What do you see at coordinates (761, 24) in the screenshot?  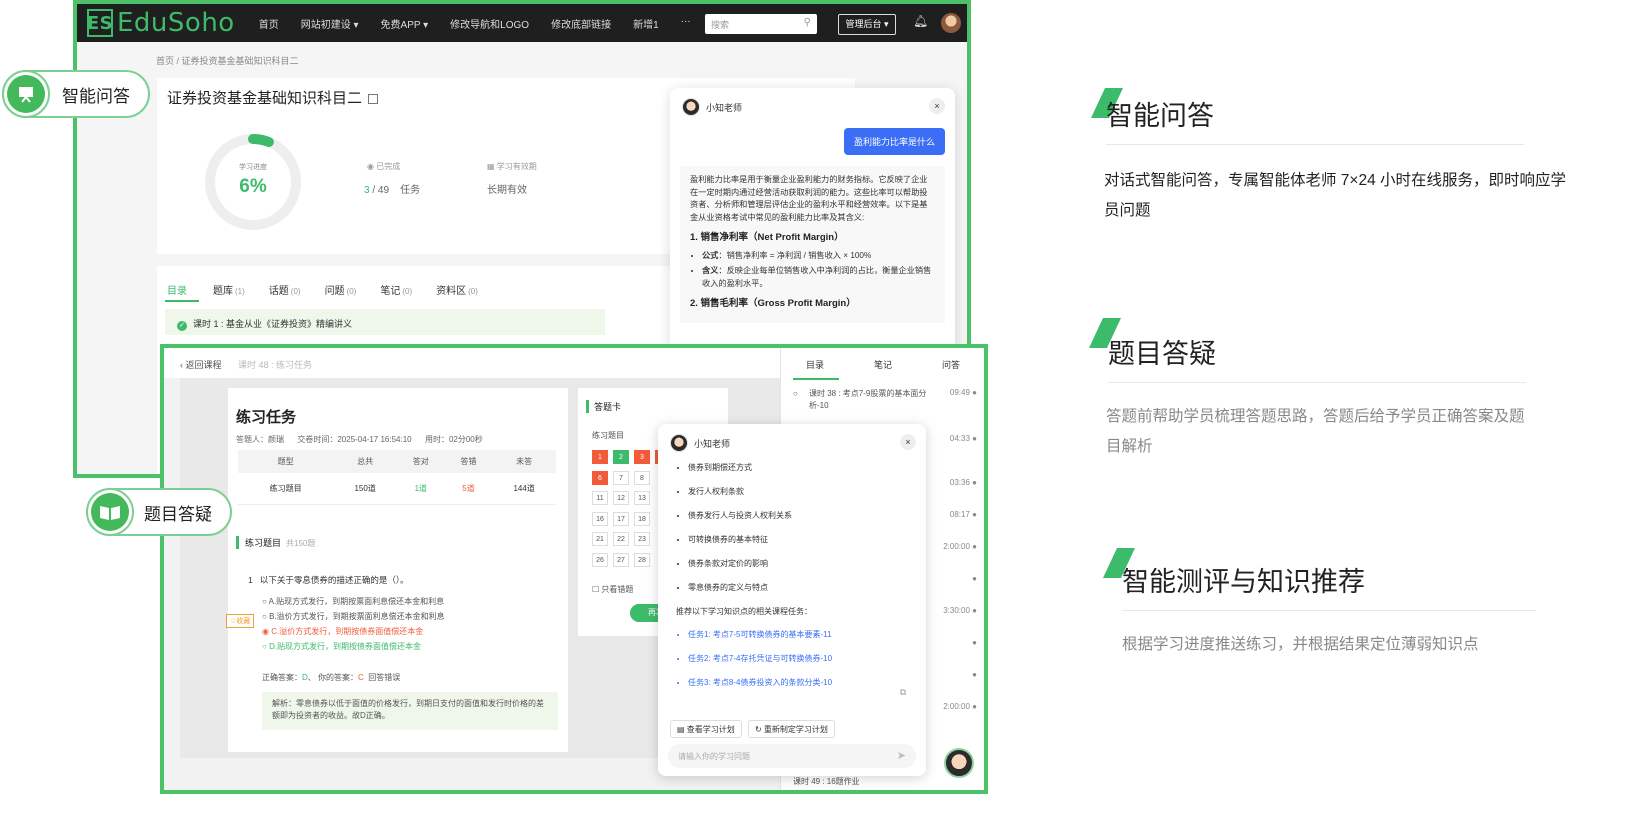 I see `search-input: 搜索 ⚲` at bounding box center [761, 24].